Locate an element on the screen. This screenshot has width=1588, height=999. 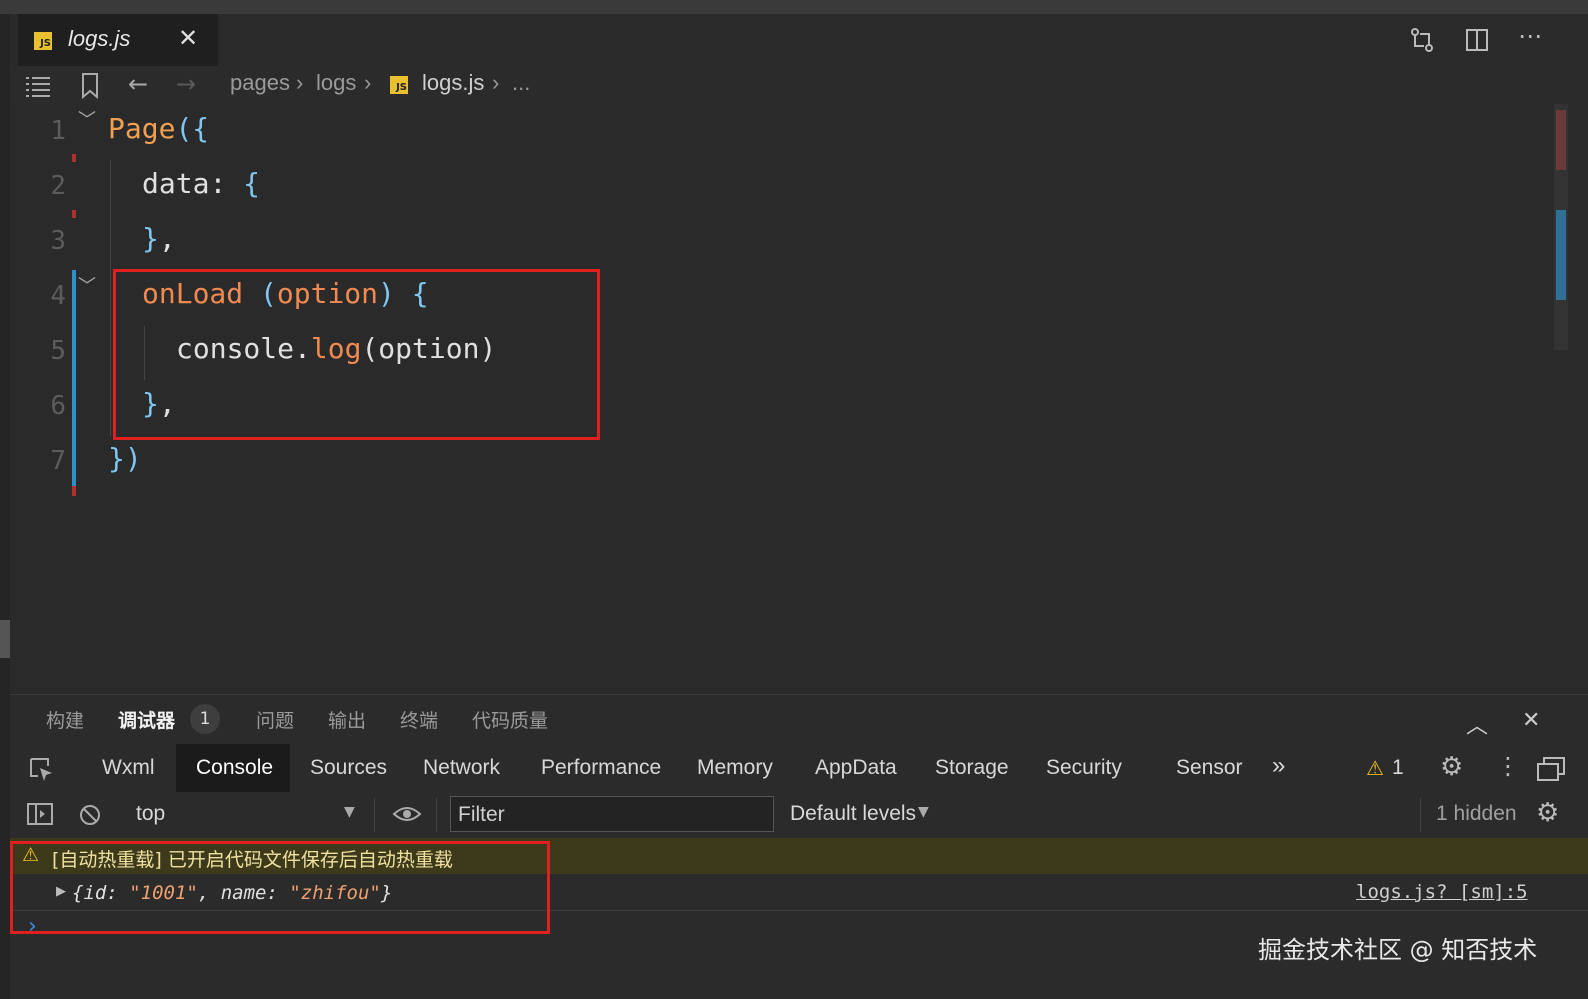
bookmark-icon is located at coordinates (90, 86).